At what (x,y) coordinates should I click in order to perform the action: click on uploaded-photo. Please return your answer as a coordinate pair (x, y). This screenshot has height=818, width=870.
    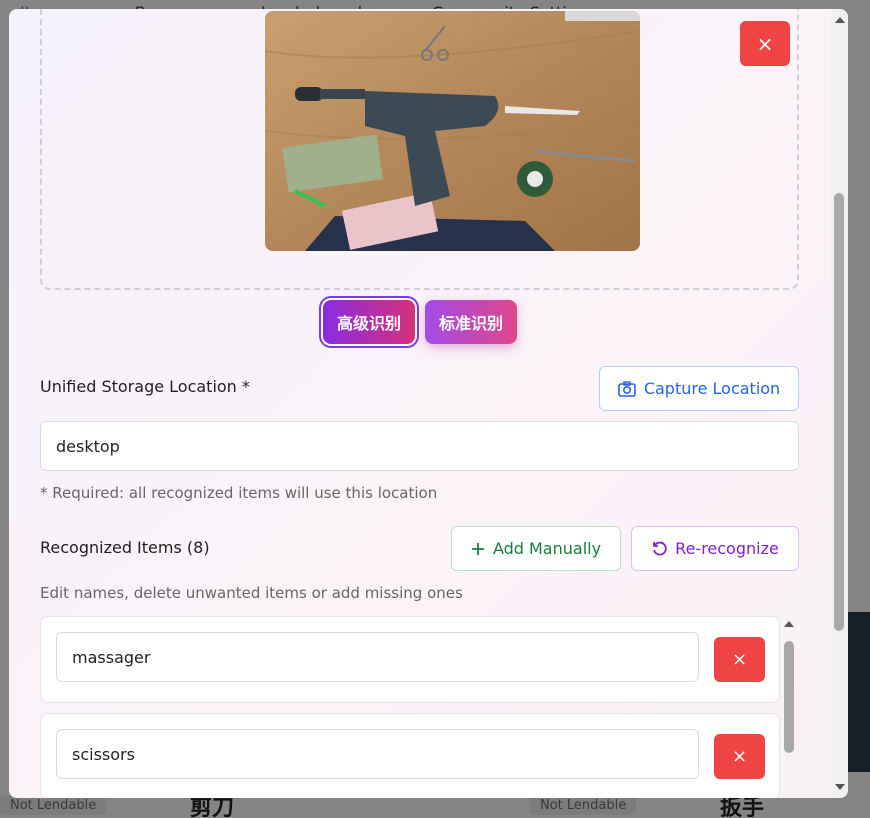
    Looking at the image, I should click on (452, 131).